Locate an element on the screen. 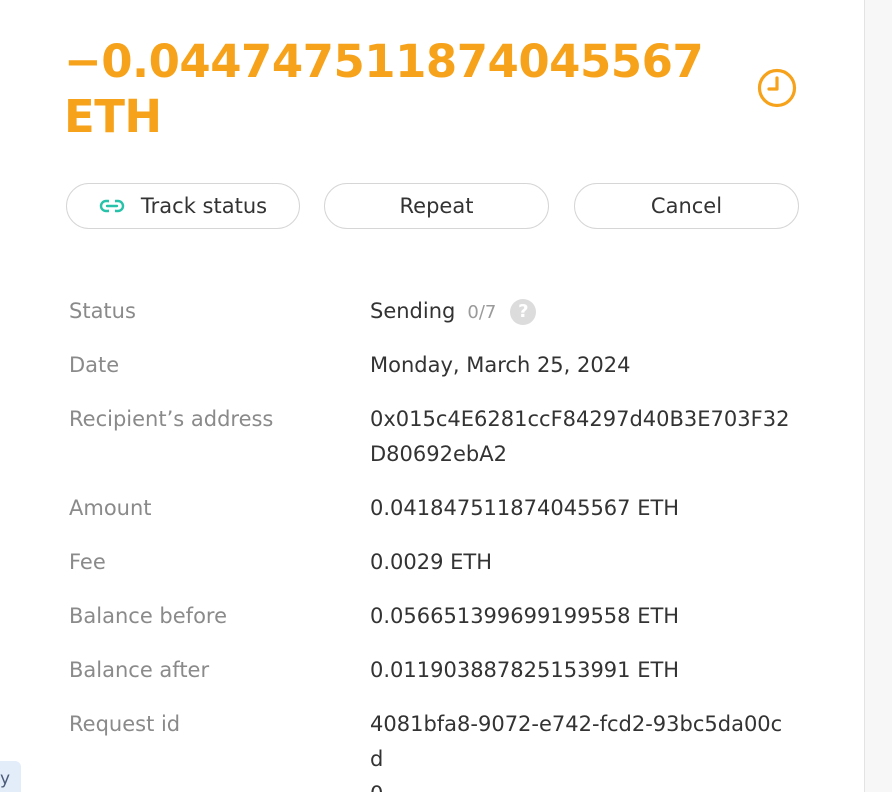 Image resolution: width=892 pixels, height=792 pixels. corner-tab: y is located at coordinates (10, 776).